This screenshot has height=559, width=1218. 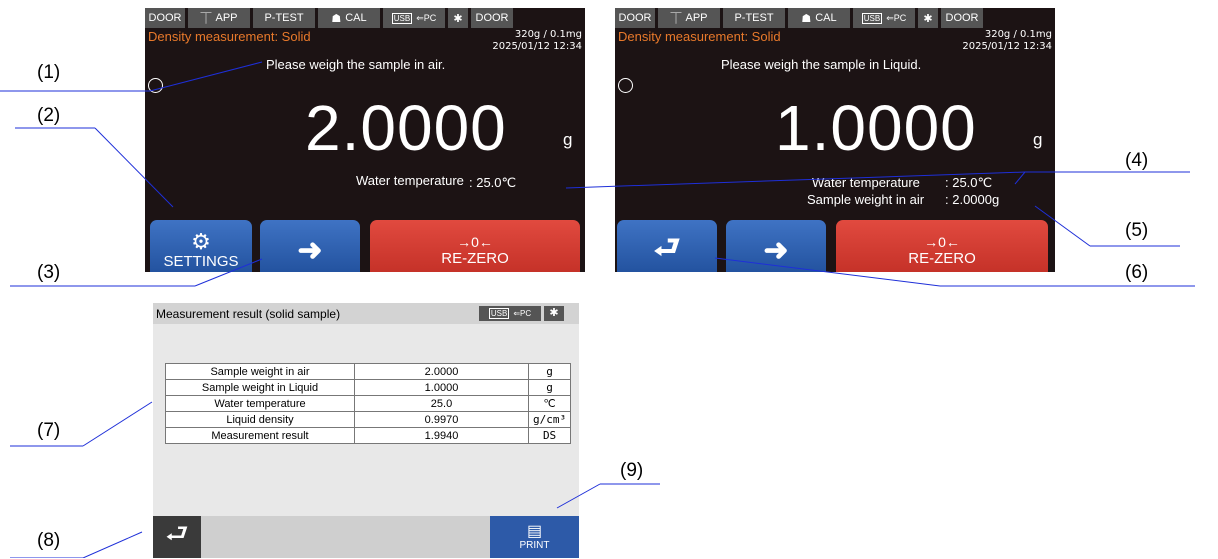 What do you see at coordinates (49, 72) in the screenshot?
I see `callout-1: (1)` at bounding box center [49, 72].